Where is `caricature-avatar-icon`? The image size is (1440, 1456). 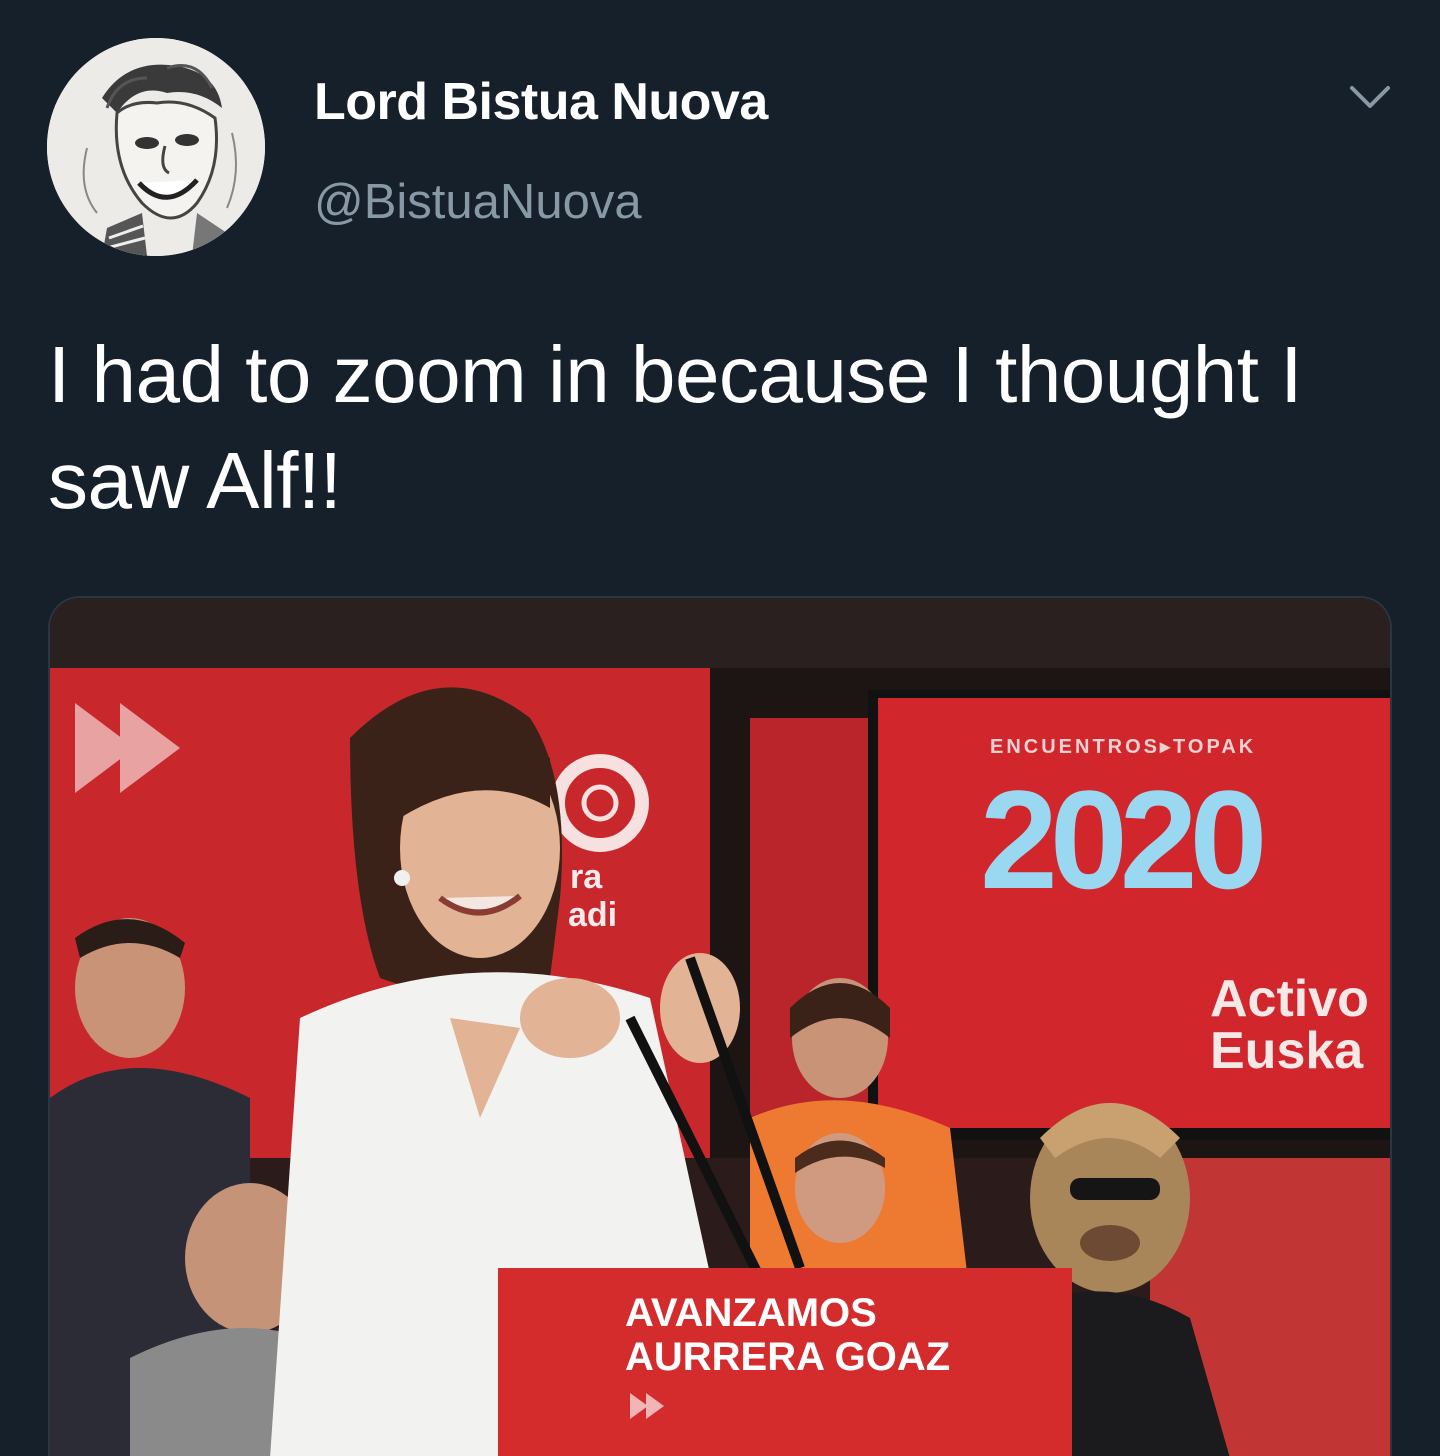 caricature-avatar-icon is located at coordinates (156, 147).